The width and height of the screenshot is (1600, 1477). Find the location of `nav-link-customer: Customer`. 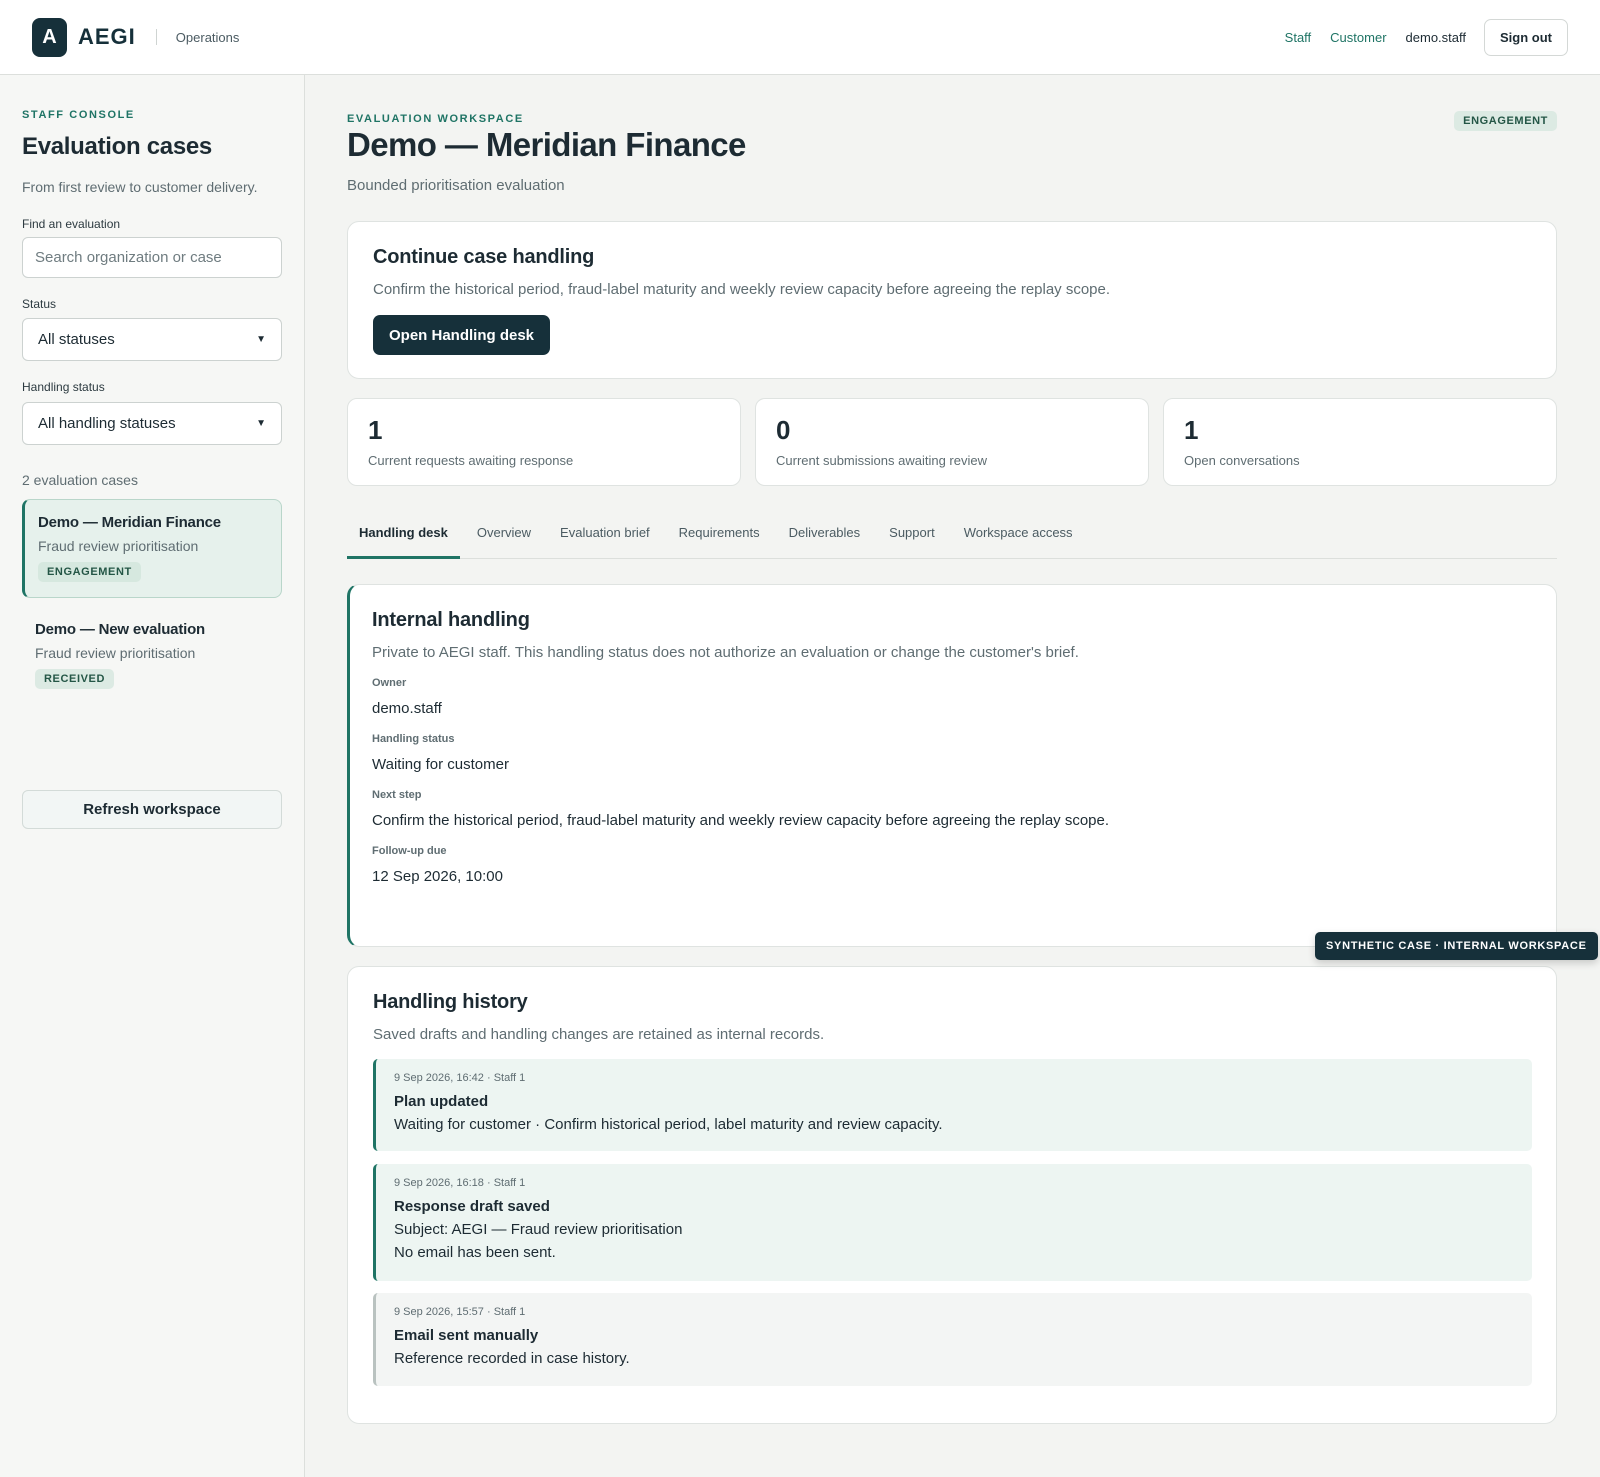

nav-link-customer: Customer is located at coordinates (1358, 37).